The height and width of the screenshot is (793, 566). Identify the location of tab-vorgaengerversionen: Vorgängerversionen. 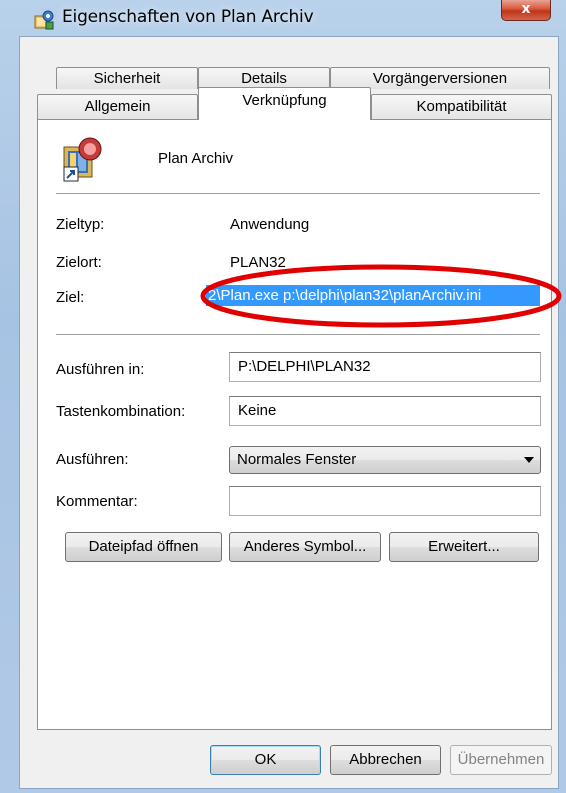
(440, 78).